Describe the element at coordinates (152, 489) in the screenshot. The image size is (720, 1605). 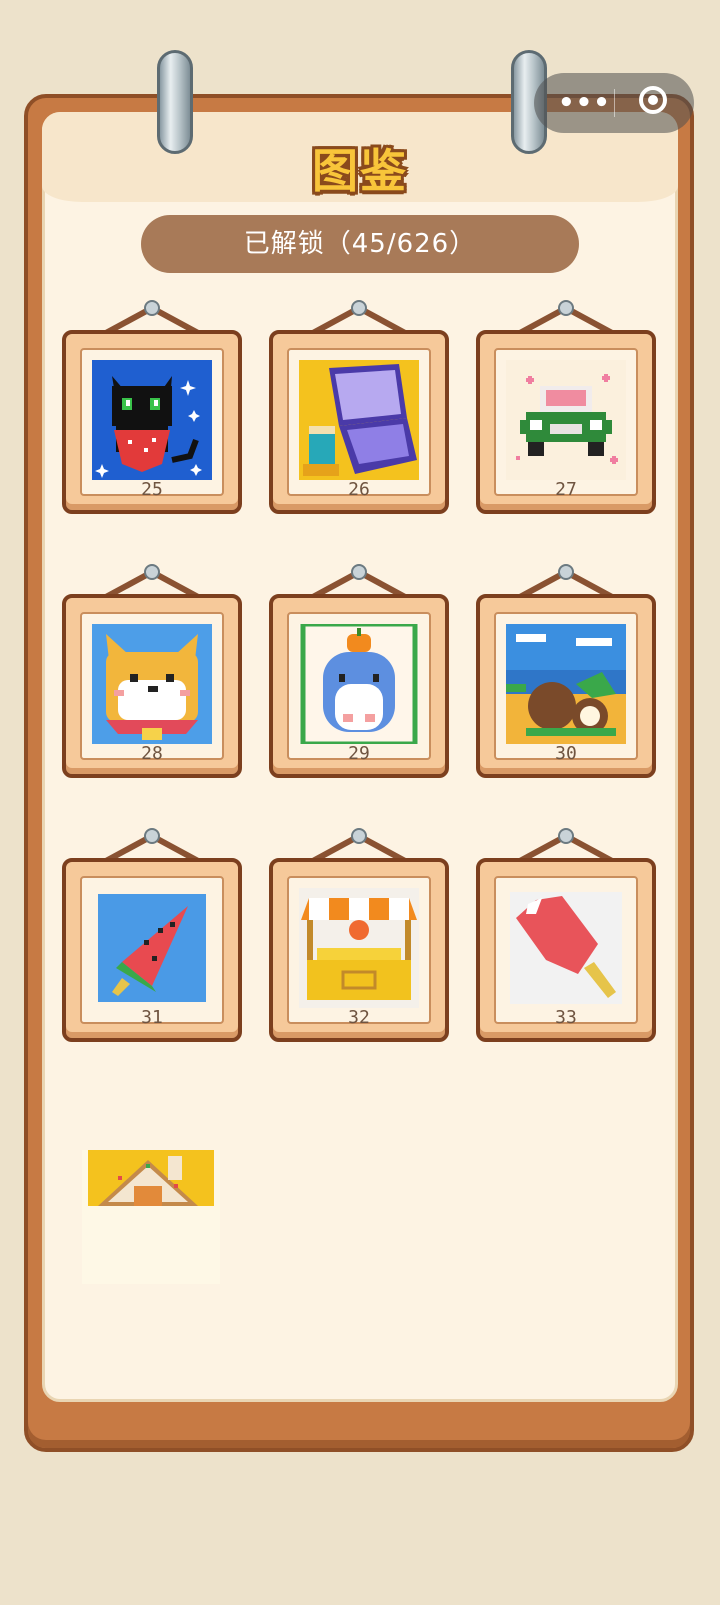
I see `artwork-number: 25` at that location.